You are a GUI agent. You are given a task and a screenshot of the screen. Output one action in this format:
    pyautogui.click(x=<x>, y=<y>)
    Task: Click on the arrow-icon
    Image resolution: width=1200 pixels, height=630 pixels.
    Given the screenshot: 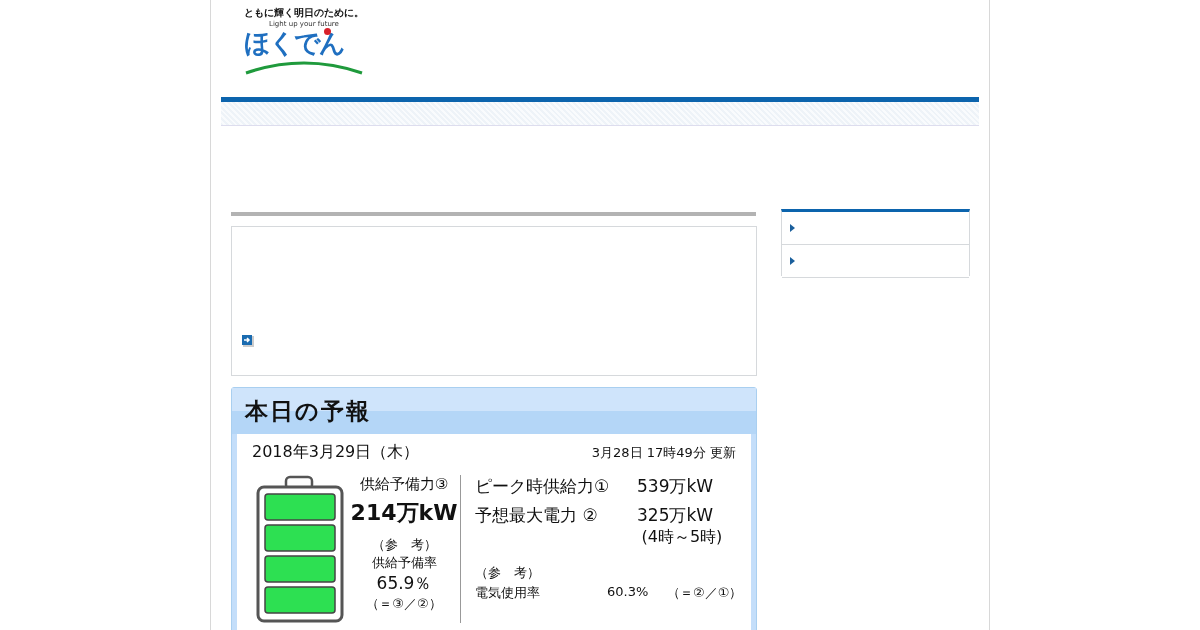 What is the action you would take?
    pyautogui.click(x=248, y=341)
    